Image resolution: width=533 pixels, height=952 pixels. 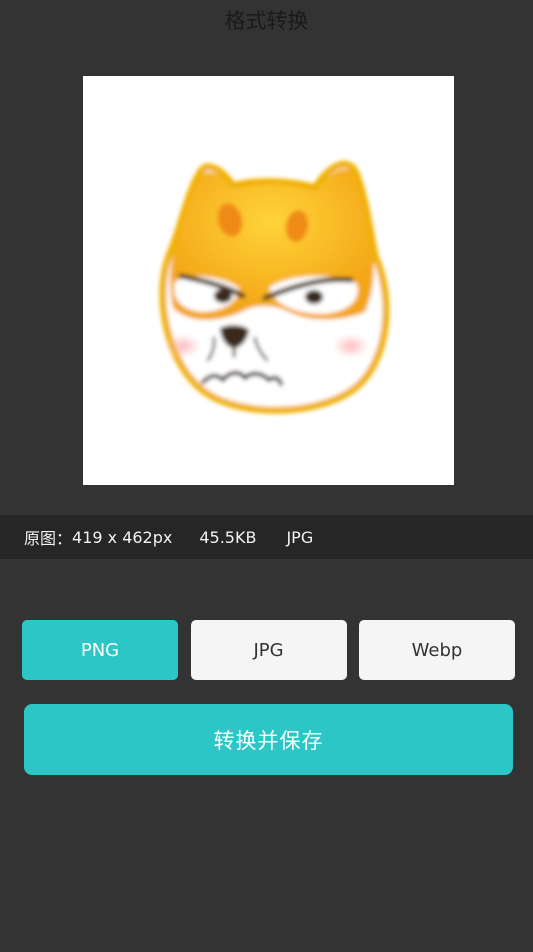 What do you see at coordinates (274, 287) in the screenshot?
I see `shiba-emoji-image` at bounding box center [274, 287].